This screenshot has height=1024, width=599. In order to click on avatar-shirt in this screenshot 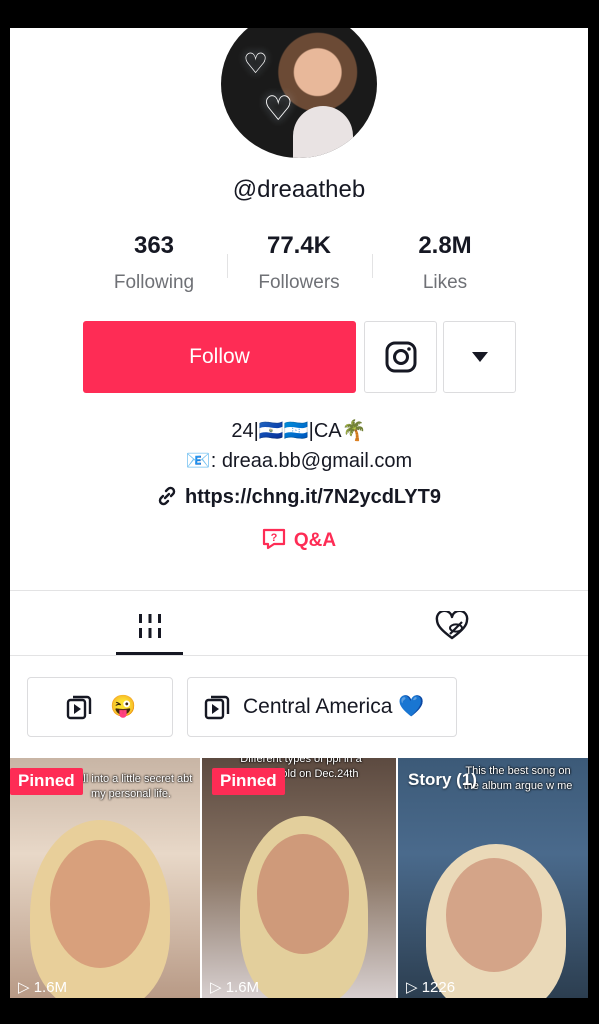, I will do `click(323, 132)`.